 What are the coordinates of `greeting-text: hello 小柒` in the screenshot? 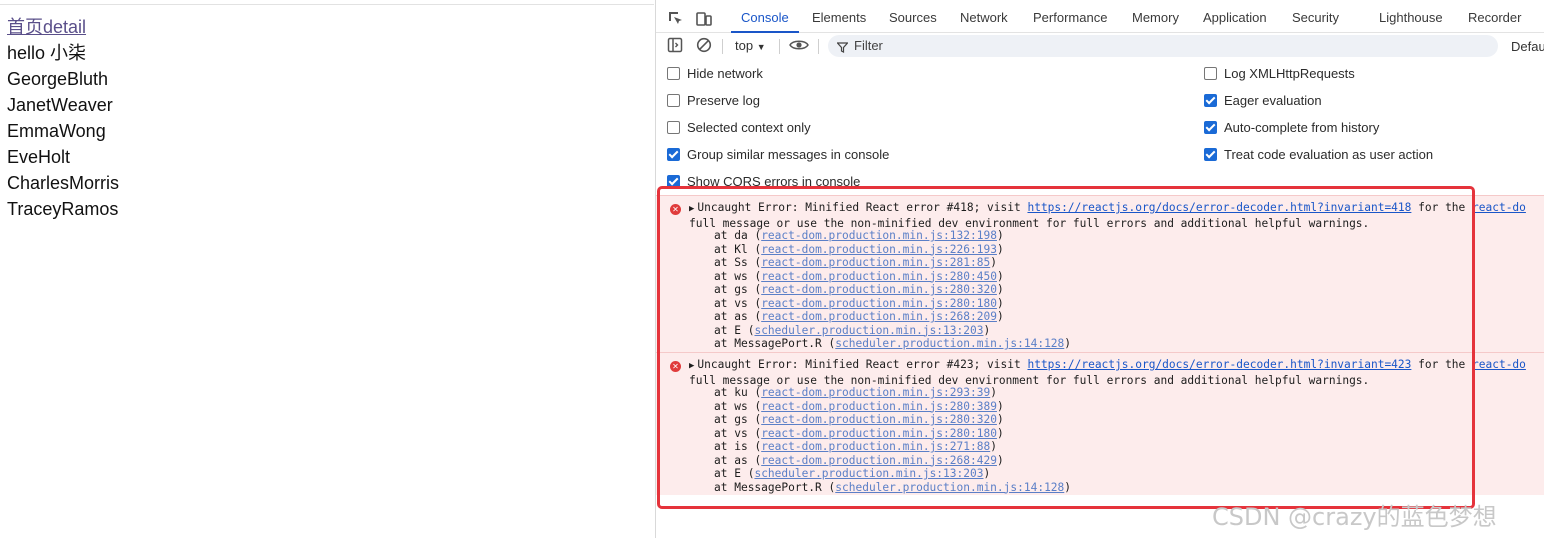 It's located at (47, 53).